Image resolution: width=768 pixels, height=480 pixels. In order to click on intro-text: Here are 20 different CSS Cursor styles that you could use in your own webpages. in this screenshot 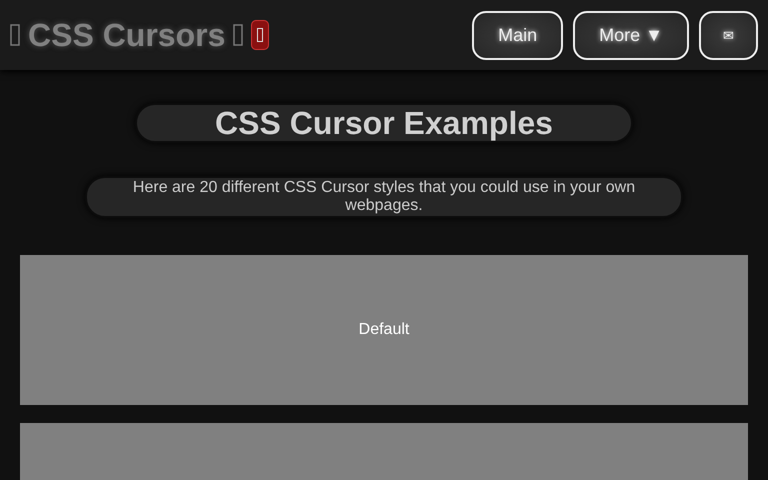, I will do `click(384, 197)`.